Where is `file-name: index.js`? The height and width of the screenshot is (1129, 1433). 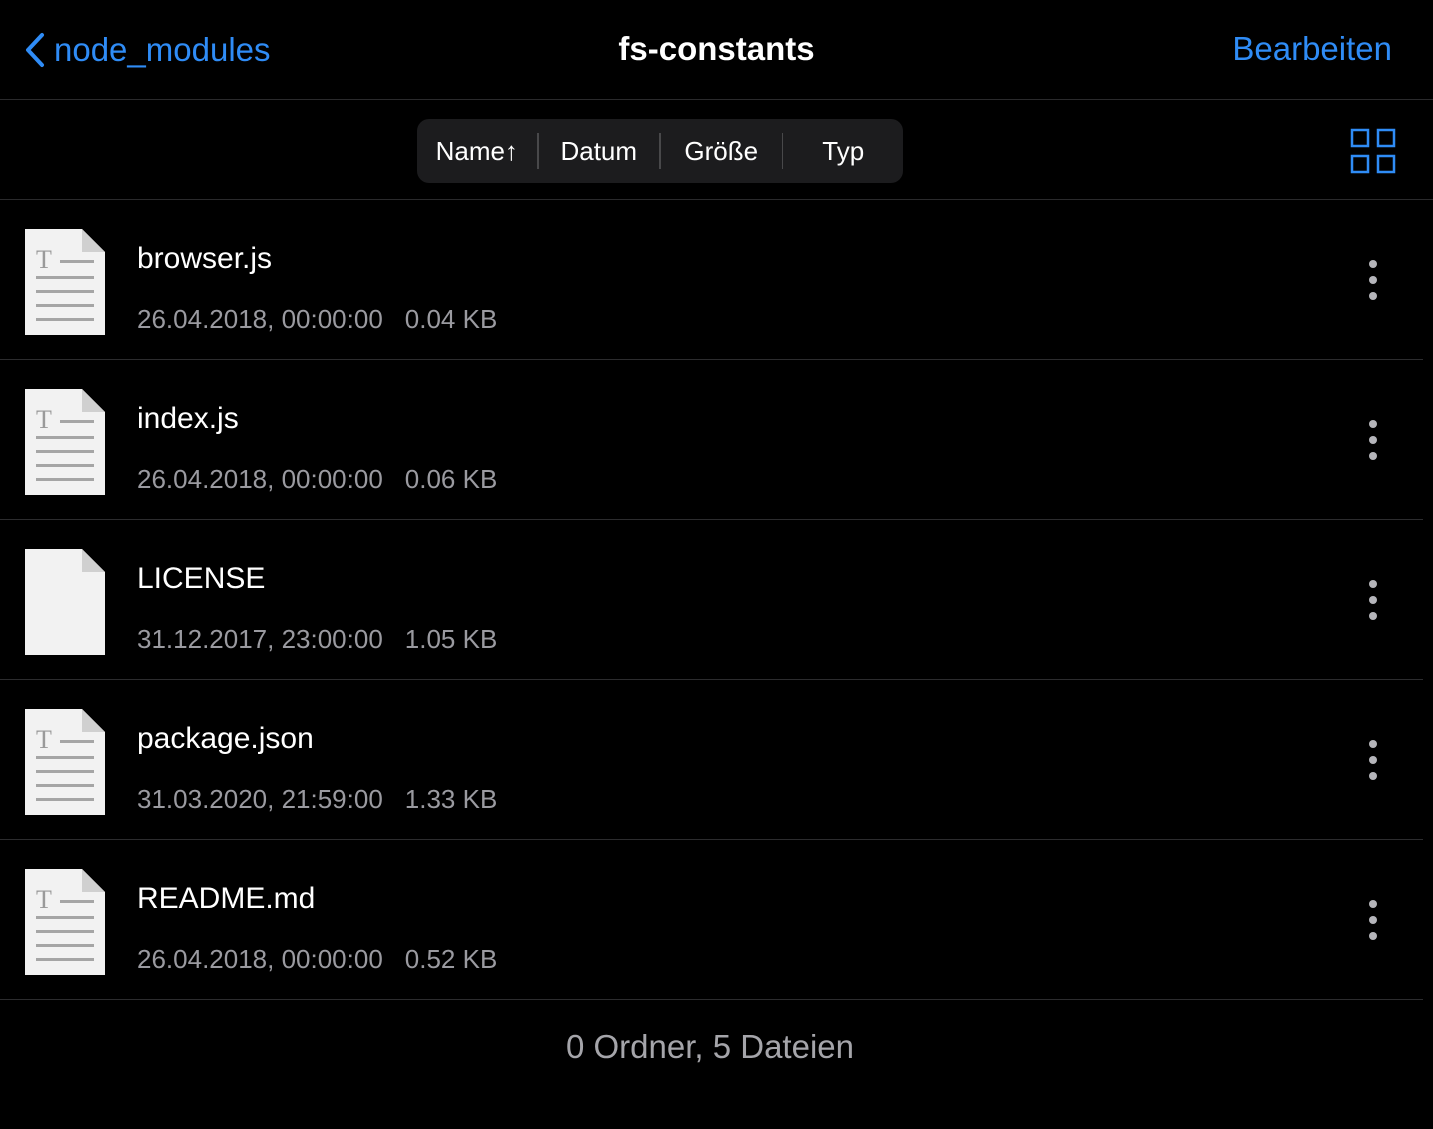
file-name: index.js is located at coordinates (188, 418).